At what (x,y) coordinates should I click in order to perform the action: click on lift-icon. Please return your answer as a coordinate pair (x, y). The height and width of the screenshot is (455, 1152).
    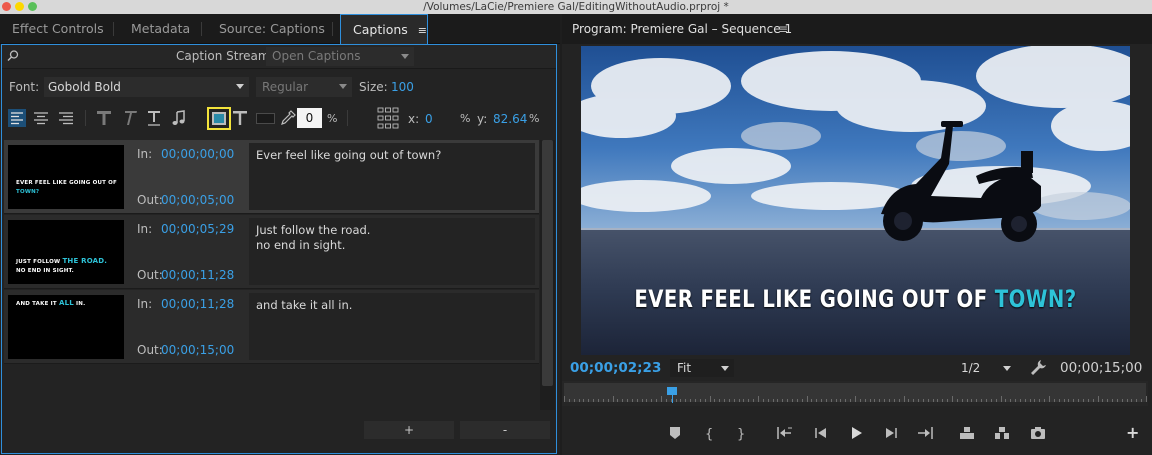
    Looking at the image, I should click on (967, 433).